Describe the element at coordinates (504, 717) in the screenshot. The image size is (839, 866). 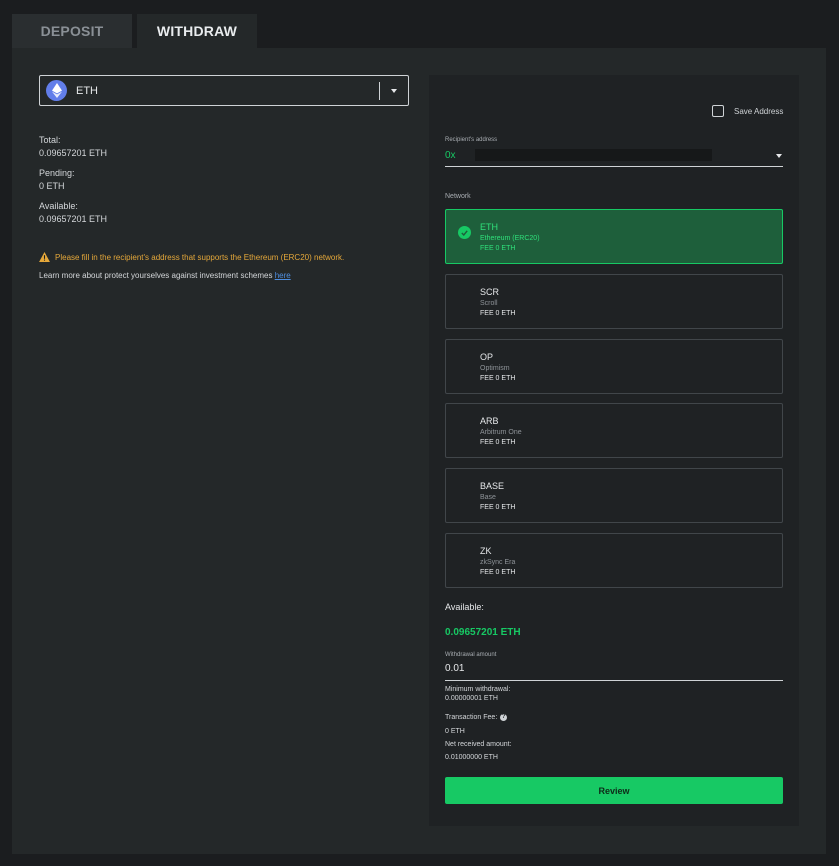
I see `help-icon: ?` at that location.